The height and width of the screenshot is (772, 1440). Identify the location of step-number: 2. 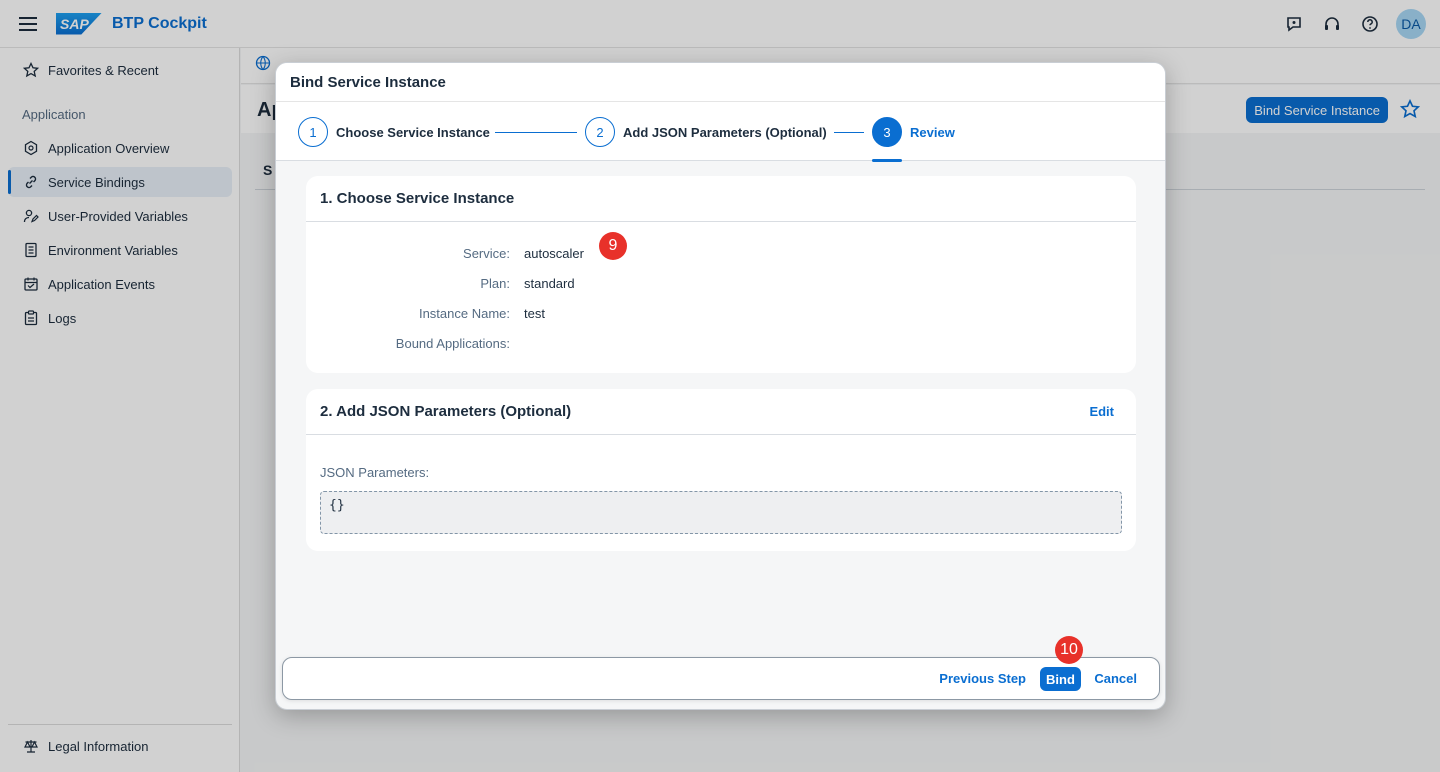
(600, 132).